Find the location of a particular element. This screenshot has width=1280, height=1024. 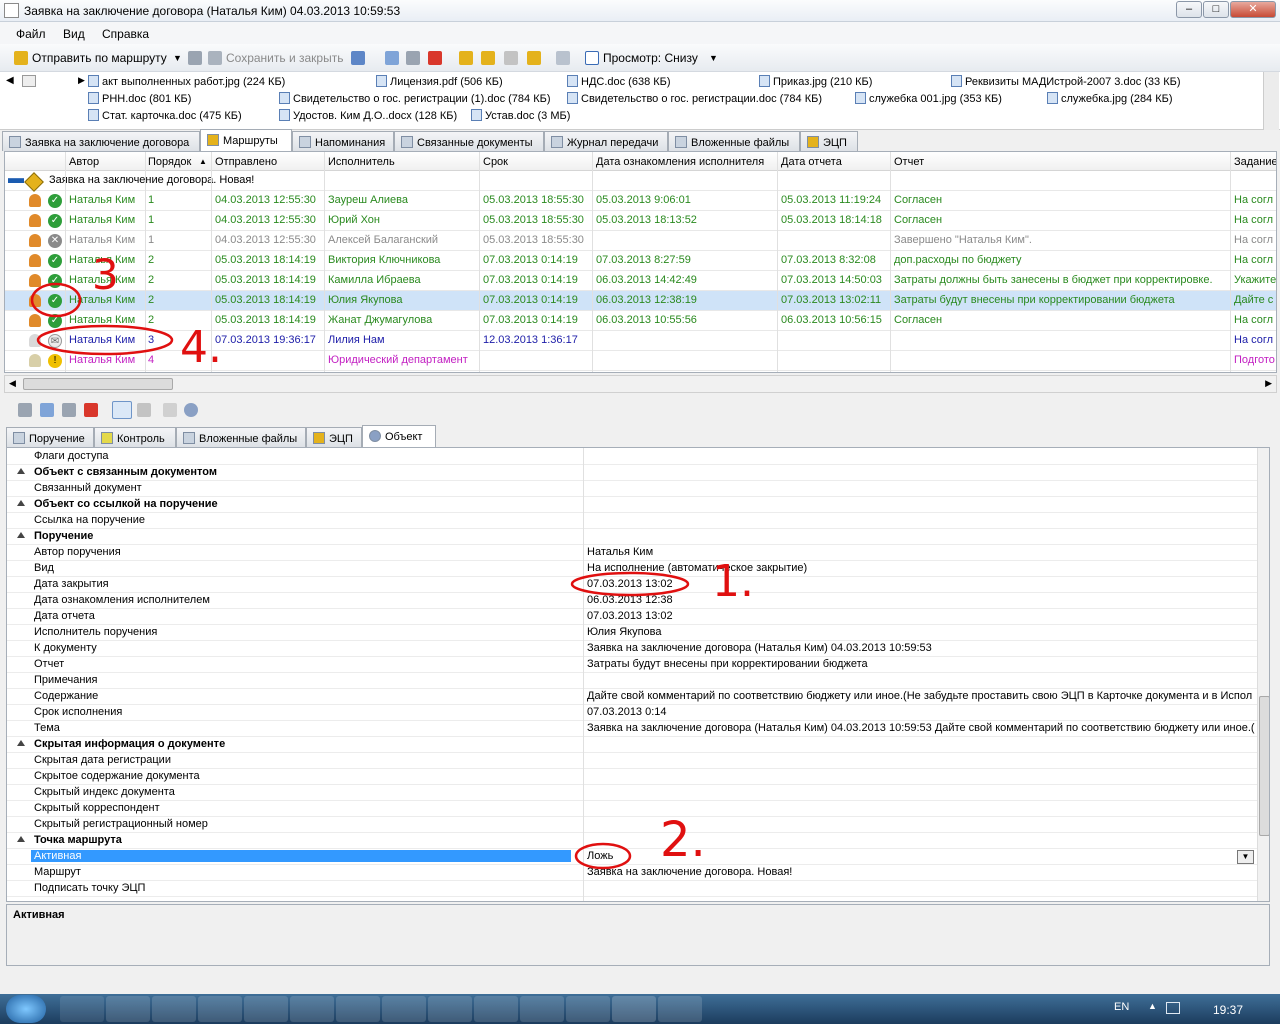

annotation-number: 1. is located at coordinates (733, 581).